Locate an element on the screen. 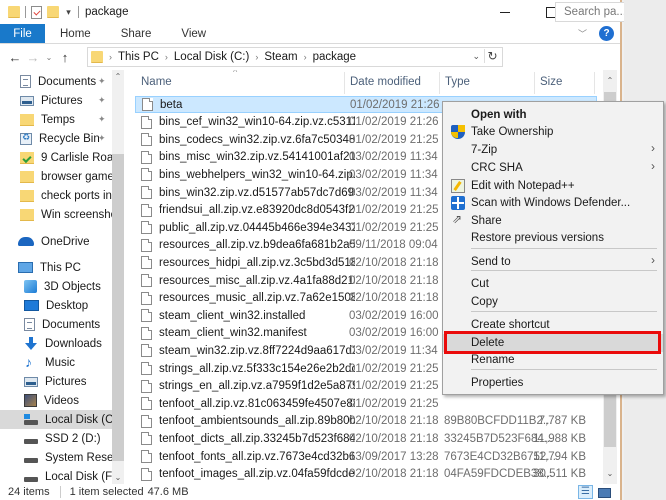  sidebar-item-label: Win screenshots is located at coordinates (76, 214).